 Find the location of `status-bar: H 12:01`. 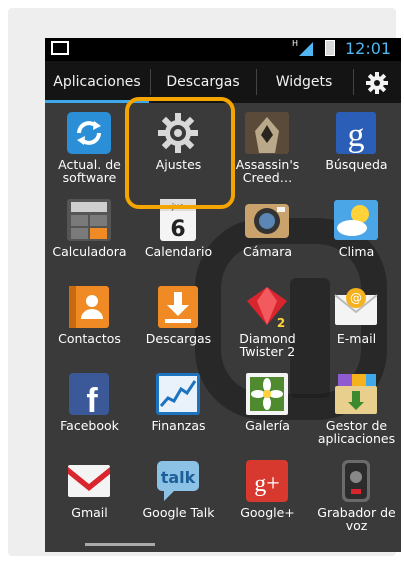

status-bar: H 12:01 is located at coordinates (223, 49).